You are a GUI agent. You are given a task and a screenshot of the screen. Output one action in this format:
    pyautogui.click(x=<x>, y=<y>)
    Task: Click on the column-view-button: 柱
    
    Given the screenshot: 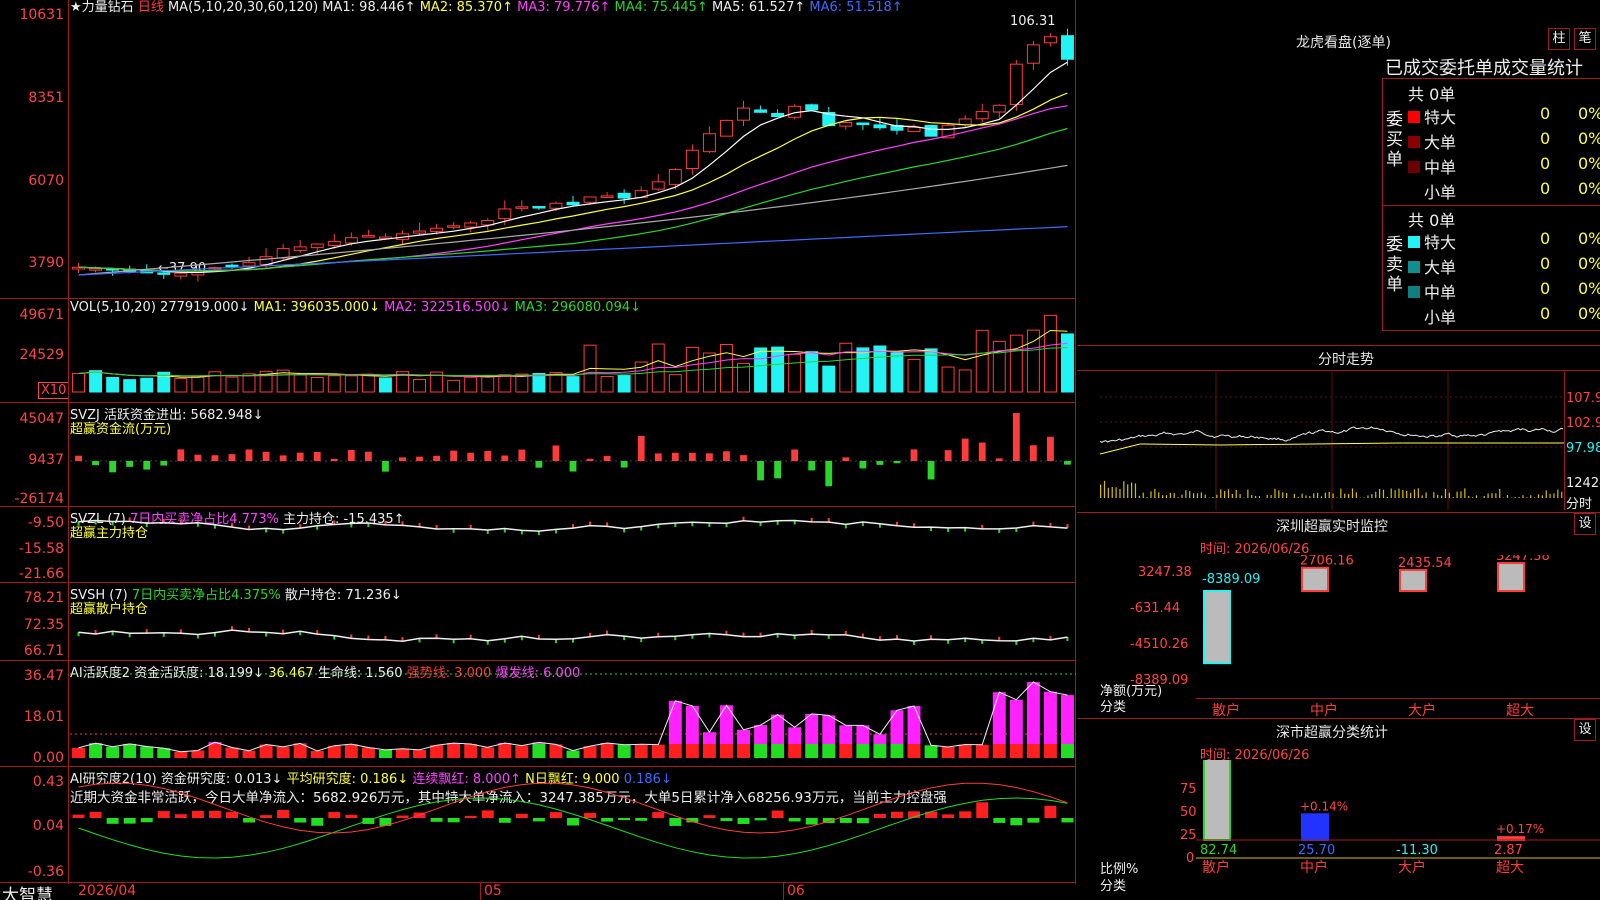 What is the action you would take?
    pyautogui.click(x=1559, y=39)
    